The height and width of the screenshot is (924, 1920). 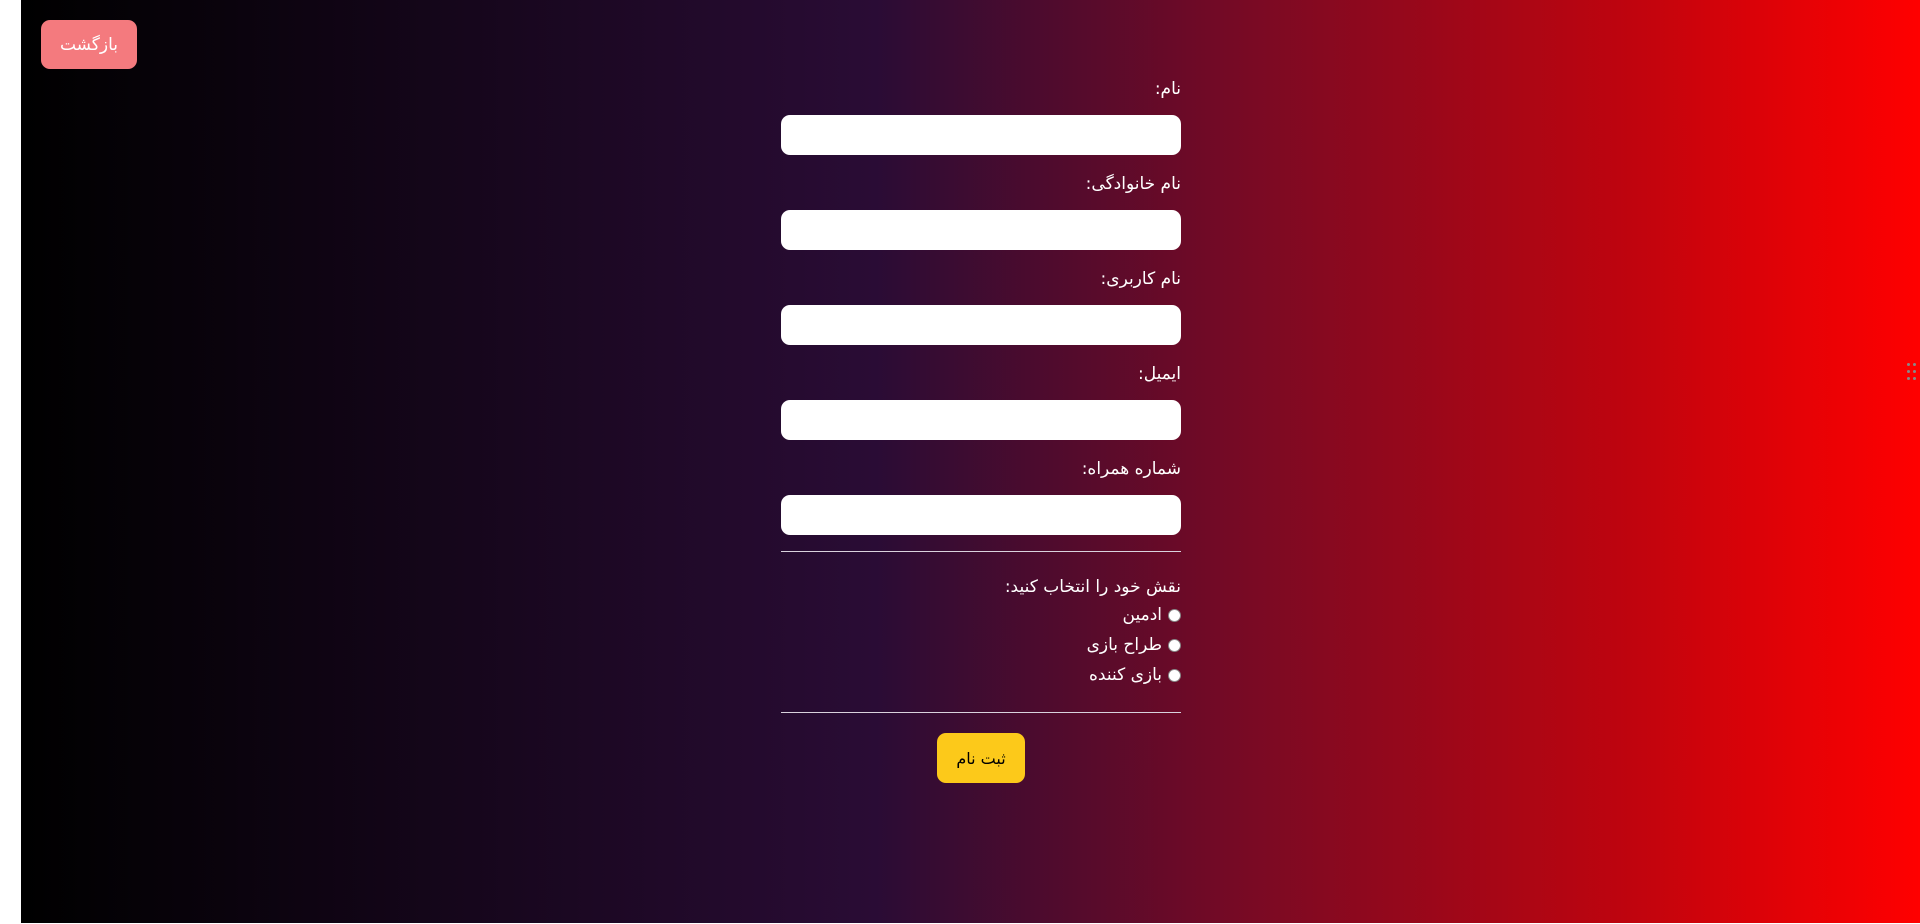 I want to click on role-label-game-designer: طراح بازی, so click(x=1124, y=645).